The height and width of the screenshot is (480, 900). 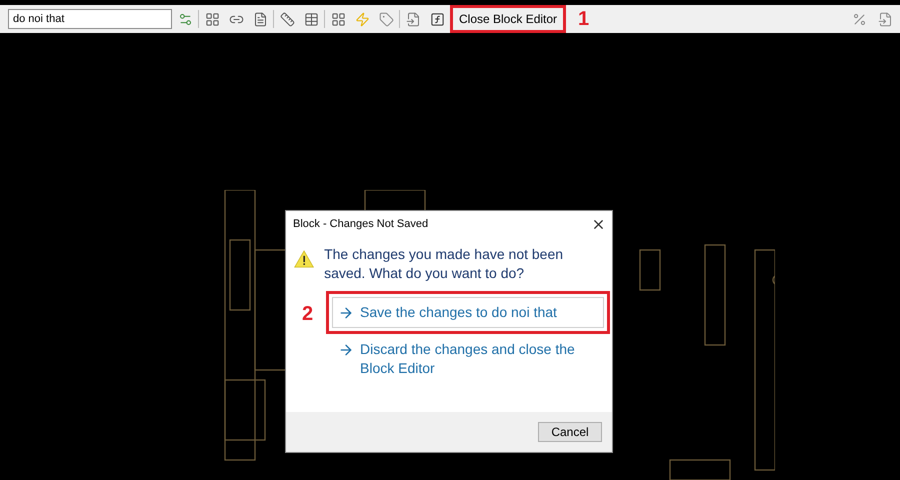 I want to click on dialog-title: Block - Changes Not Saved, so click(x=360, y=224).